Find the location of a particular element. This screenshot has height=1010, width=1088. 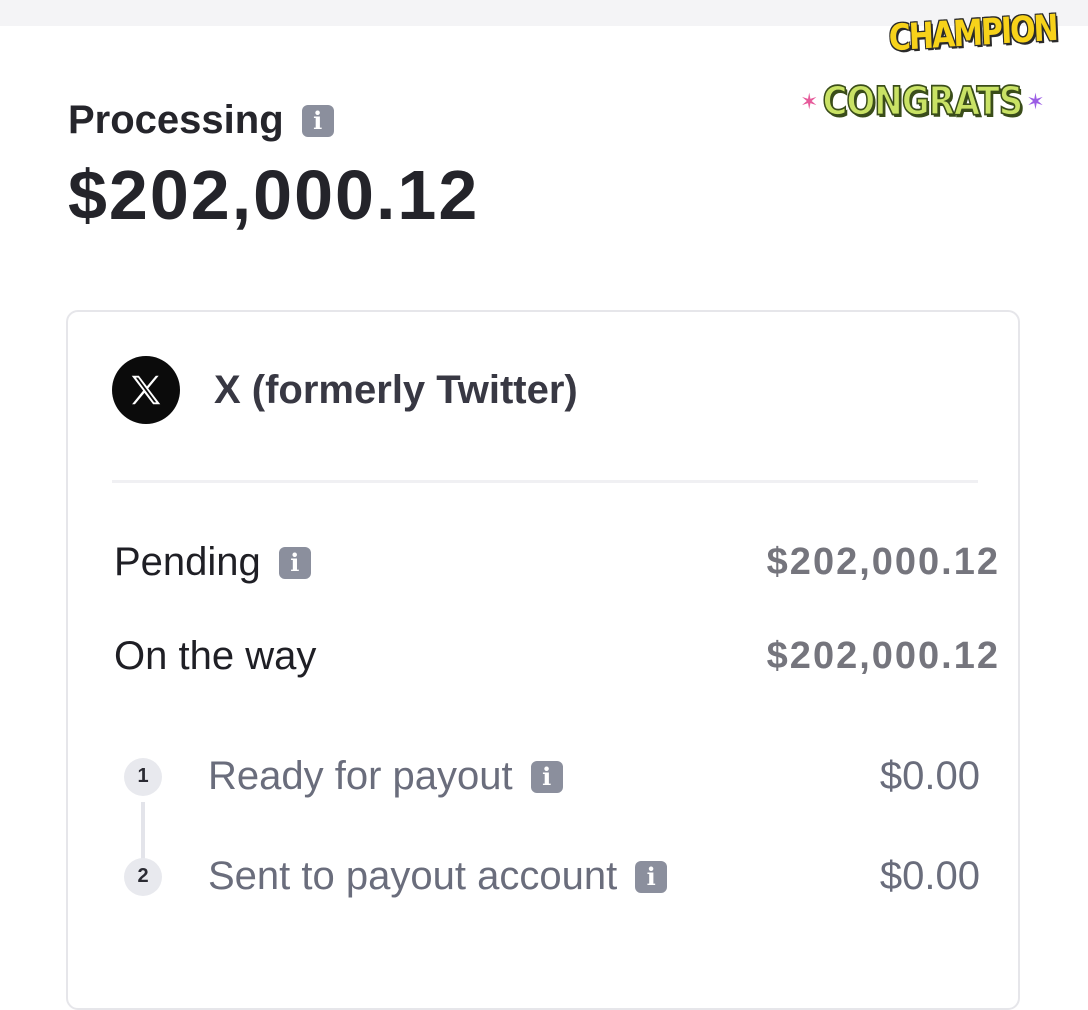

step-left: 2 Sent to payout account i is located at coordinates (396, 876).